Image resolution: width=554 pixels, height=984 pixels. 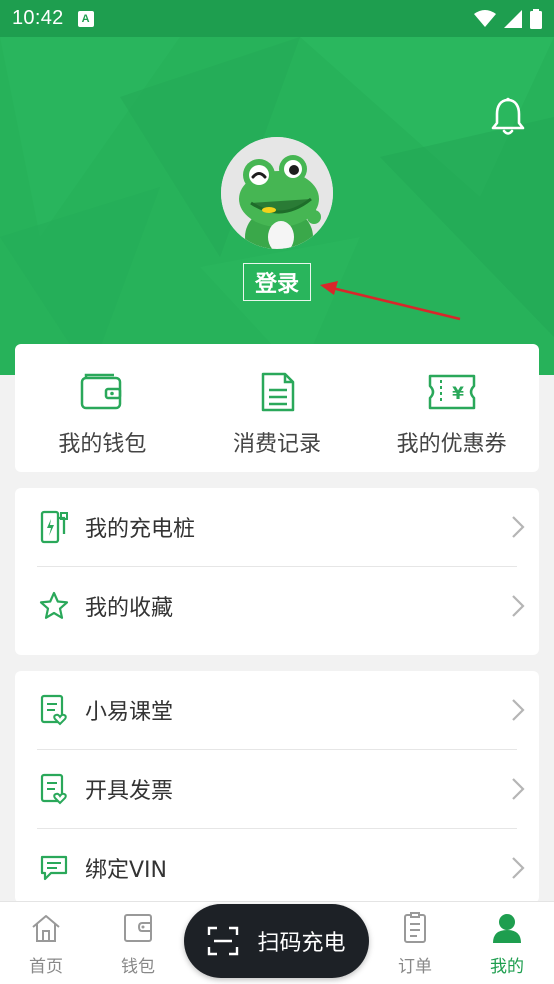 I want to click on nav-home: 首页, so click(x=46, y=944).